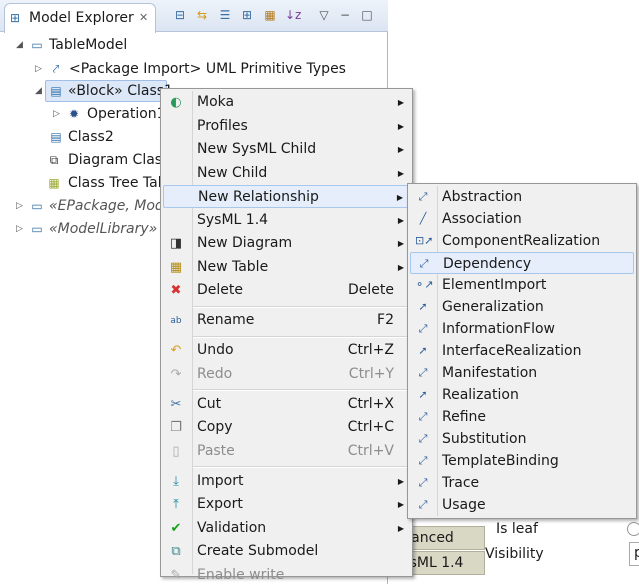 This screenshot has height=587, width=639. Describe the element at coordinates (270, 15) in the screenshot. I see `customize-icon: ▦` at that location.